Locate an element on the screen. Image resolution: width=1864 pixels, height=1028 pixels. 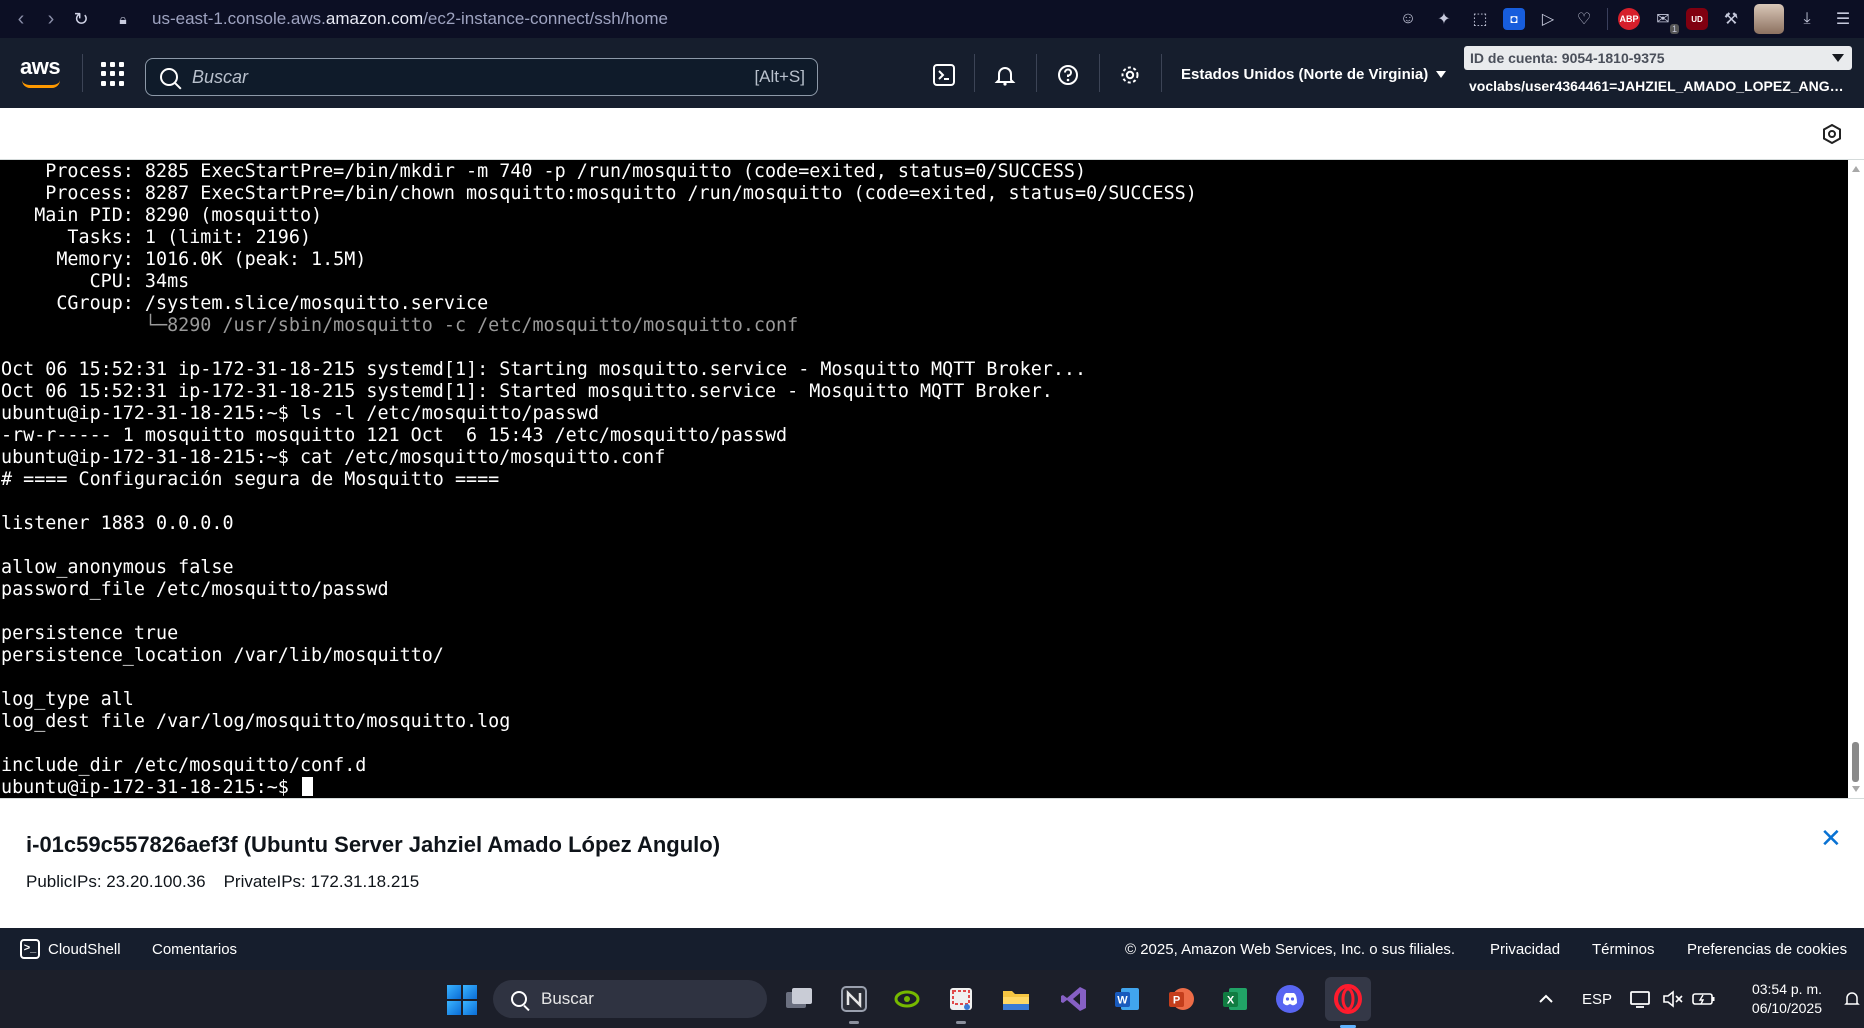
powerpoint-icon: P is located at coordinates (1181, 999).